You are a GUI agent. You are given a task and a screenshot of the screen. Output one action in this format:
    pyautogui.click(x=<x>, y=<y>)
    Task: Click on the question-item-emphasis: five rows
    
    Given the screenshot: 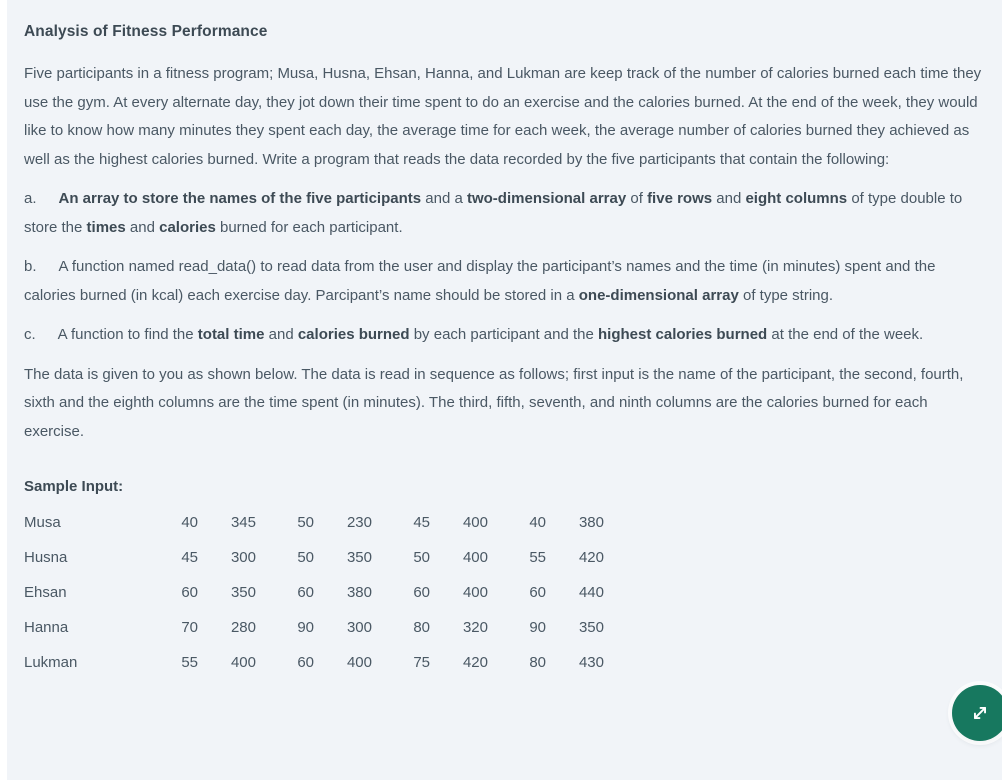 What is the action you would take?
    pyautogui.click(x=680, y=199)
    